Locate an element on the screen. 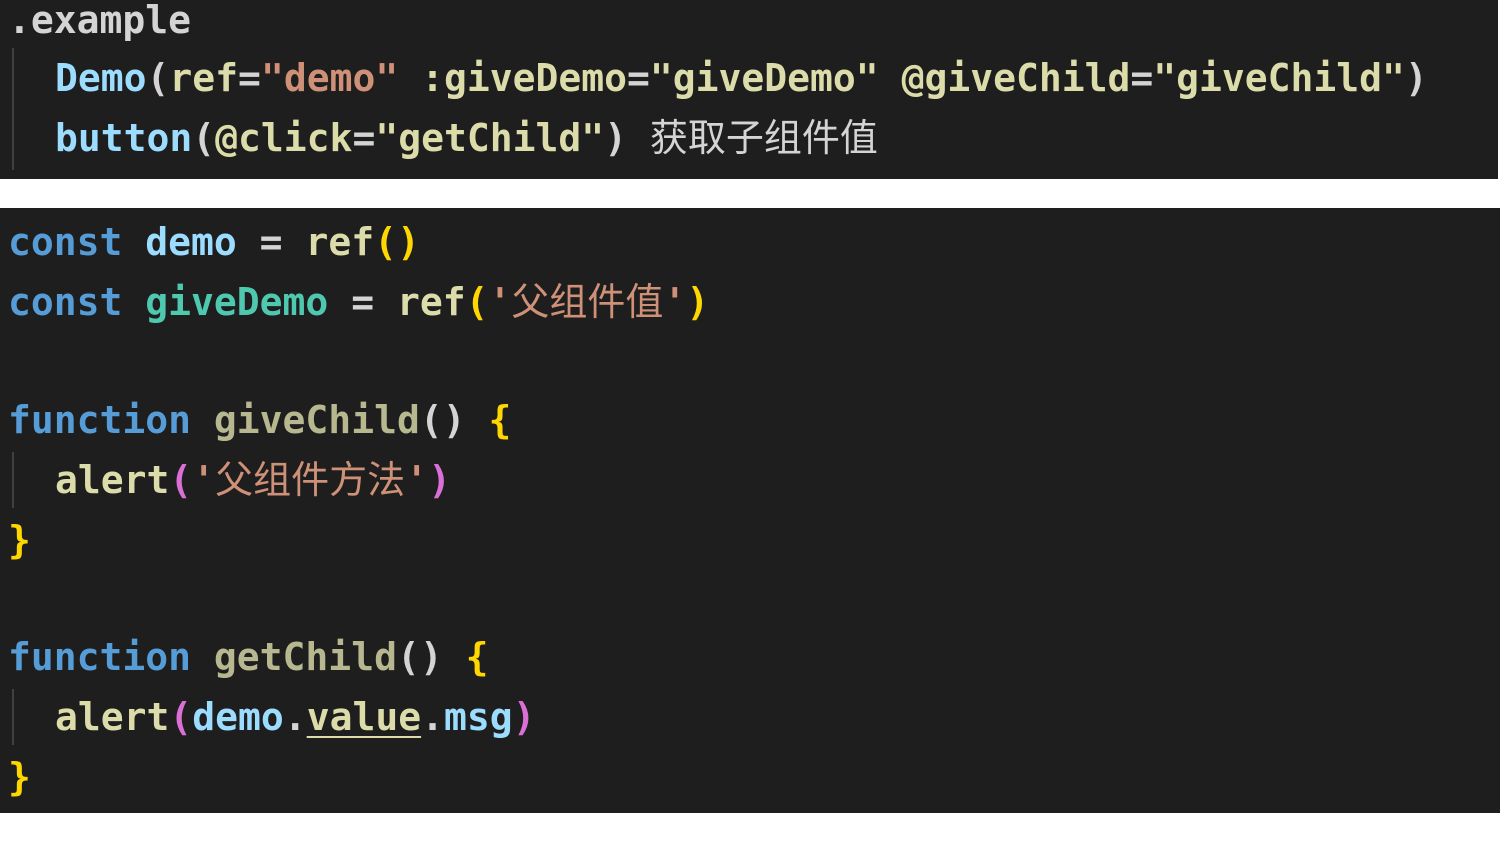  code-token: @click is located at coordinates (284, 138).